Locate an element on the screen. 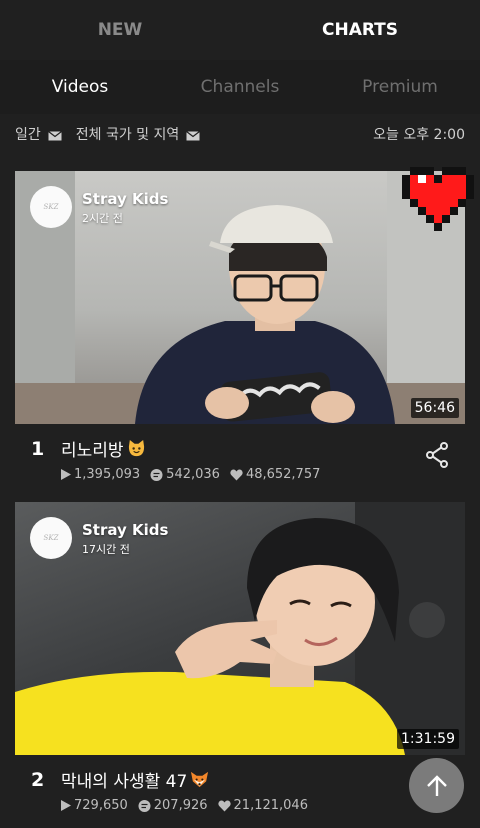  comment-count: 542,036 is located at coordinates (185, 474).